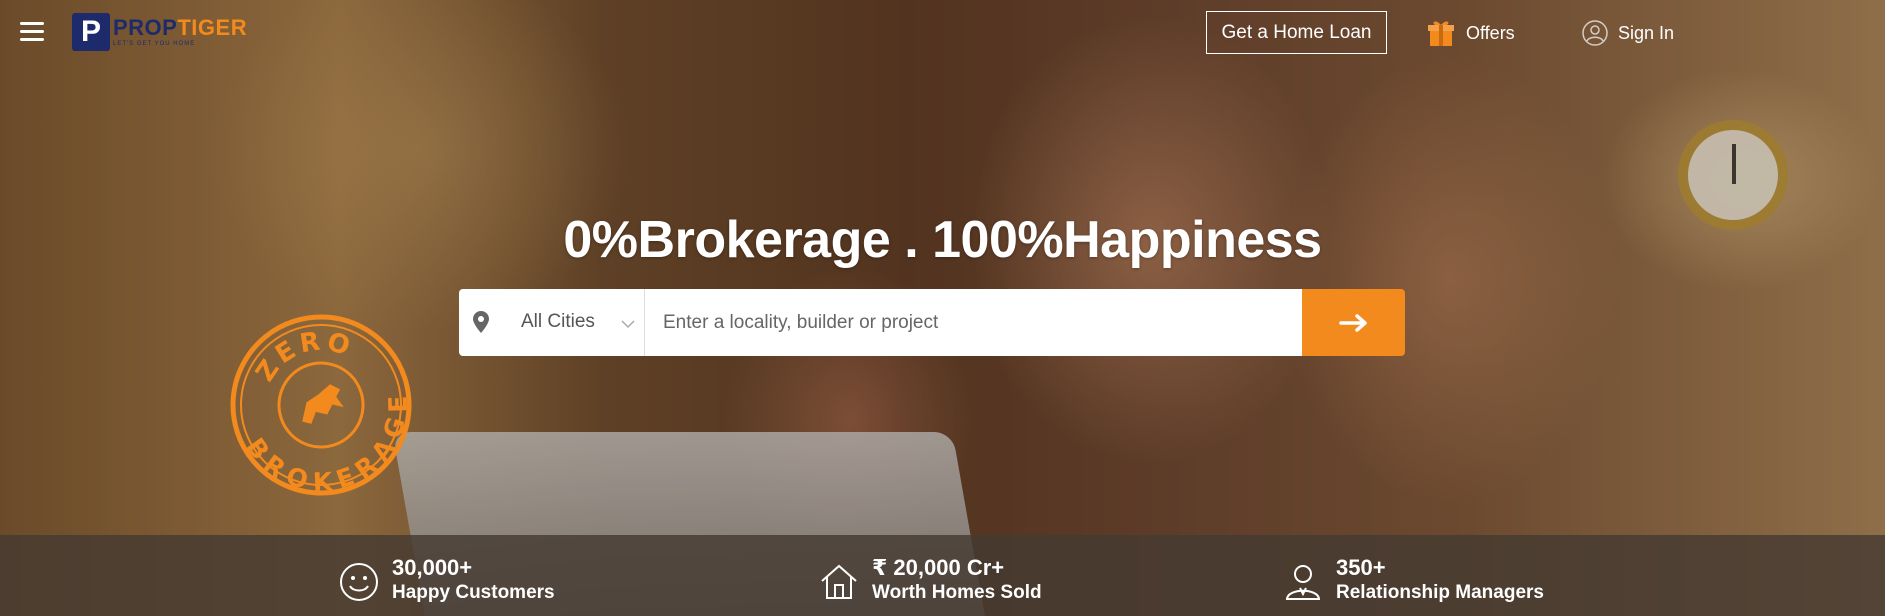 This screenshot has width=1885, height=616. What do you see at coordinates (432, 567) in the screenshot?
I see `stat-value: 30,000+` at bounding box center [432, 567].